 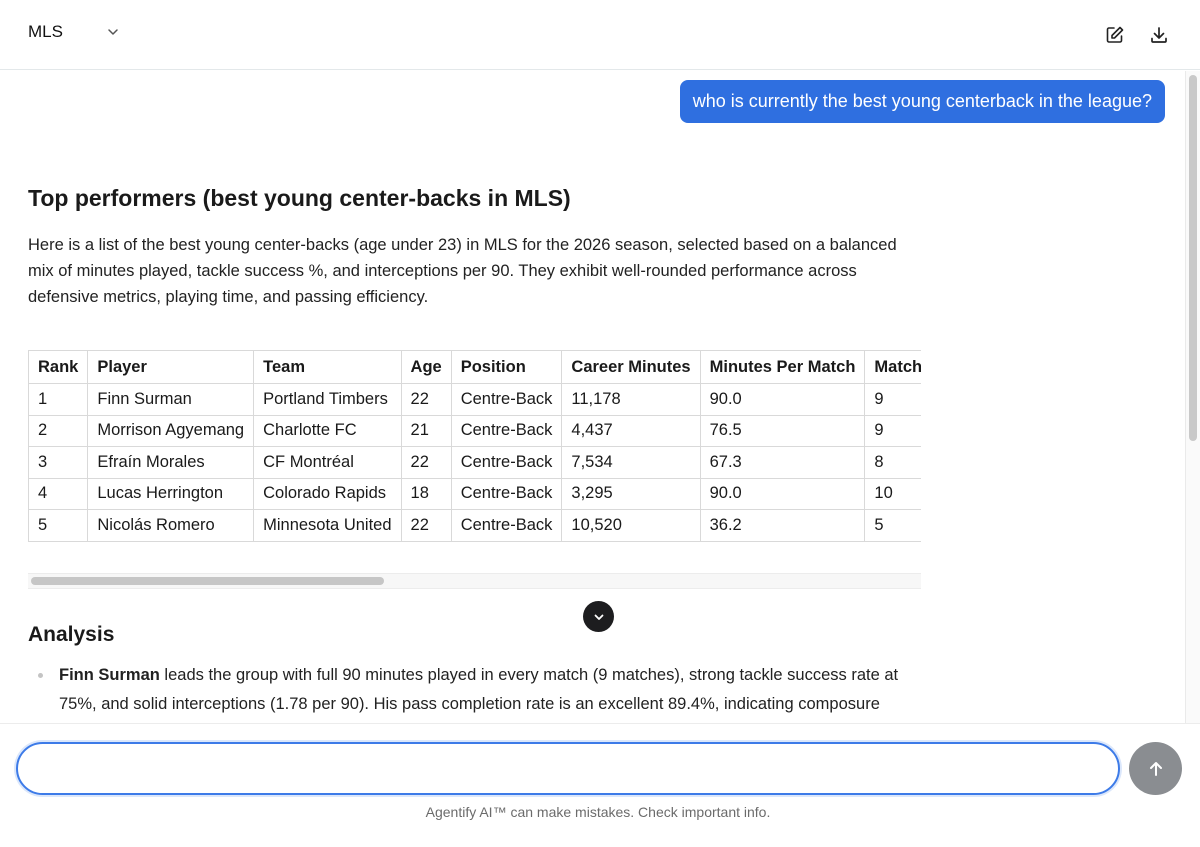 What do you see at coordinates (782, 462) in the screenshot?
I see `table-cell: 67.3` at bounding box center [782, 462].